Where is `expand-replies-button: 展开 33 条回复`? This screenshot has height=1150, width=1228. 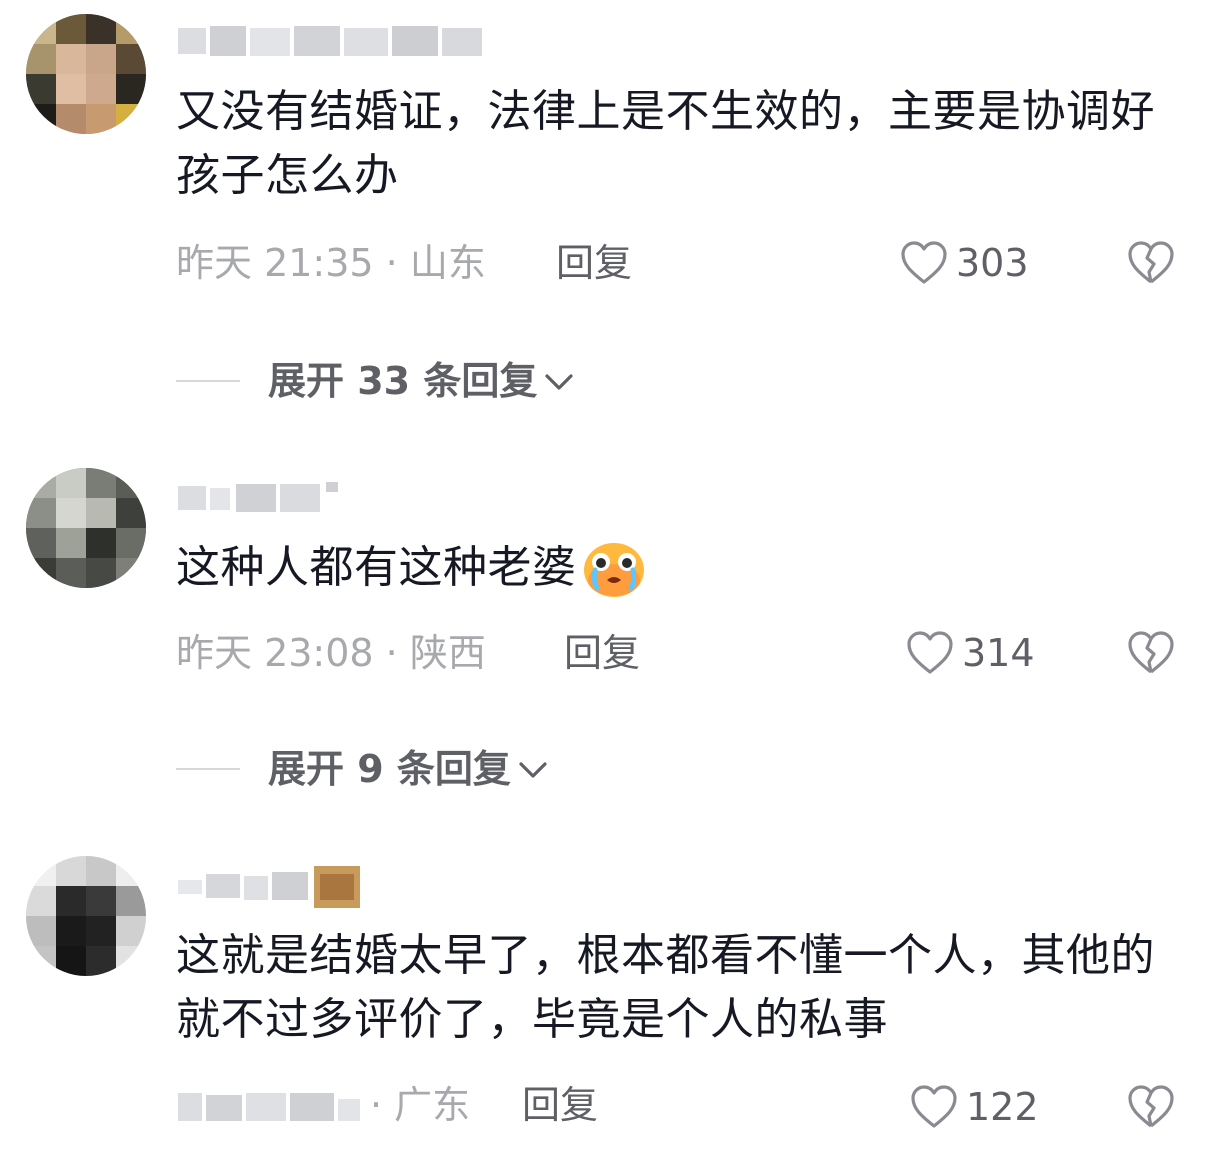
expand-replies-button: 展开 33 条回复 is located at coordinates (375, 381).